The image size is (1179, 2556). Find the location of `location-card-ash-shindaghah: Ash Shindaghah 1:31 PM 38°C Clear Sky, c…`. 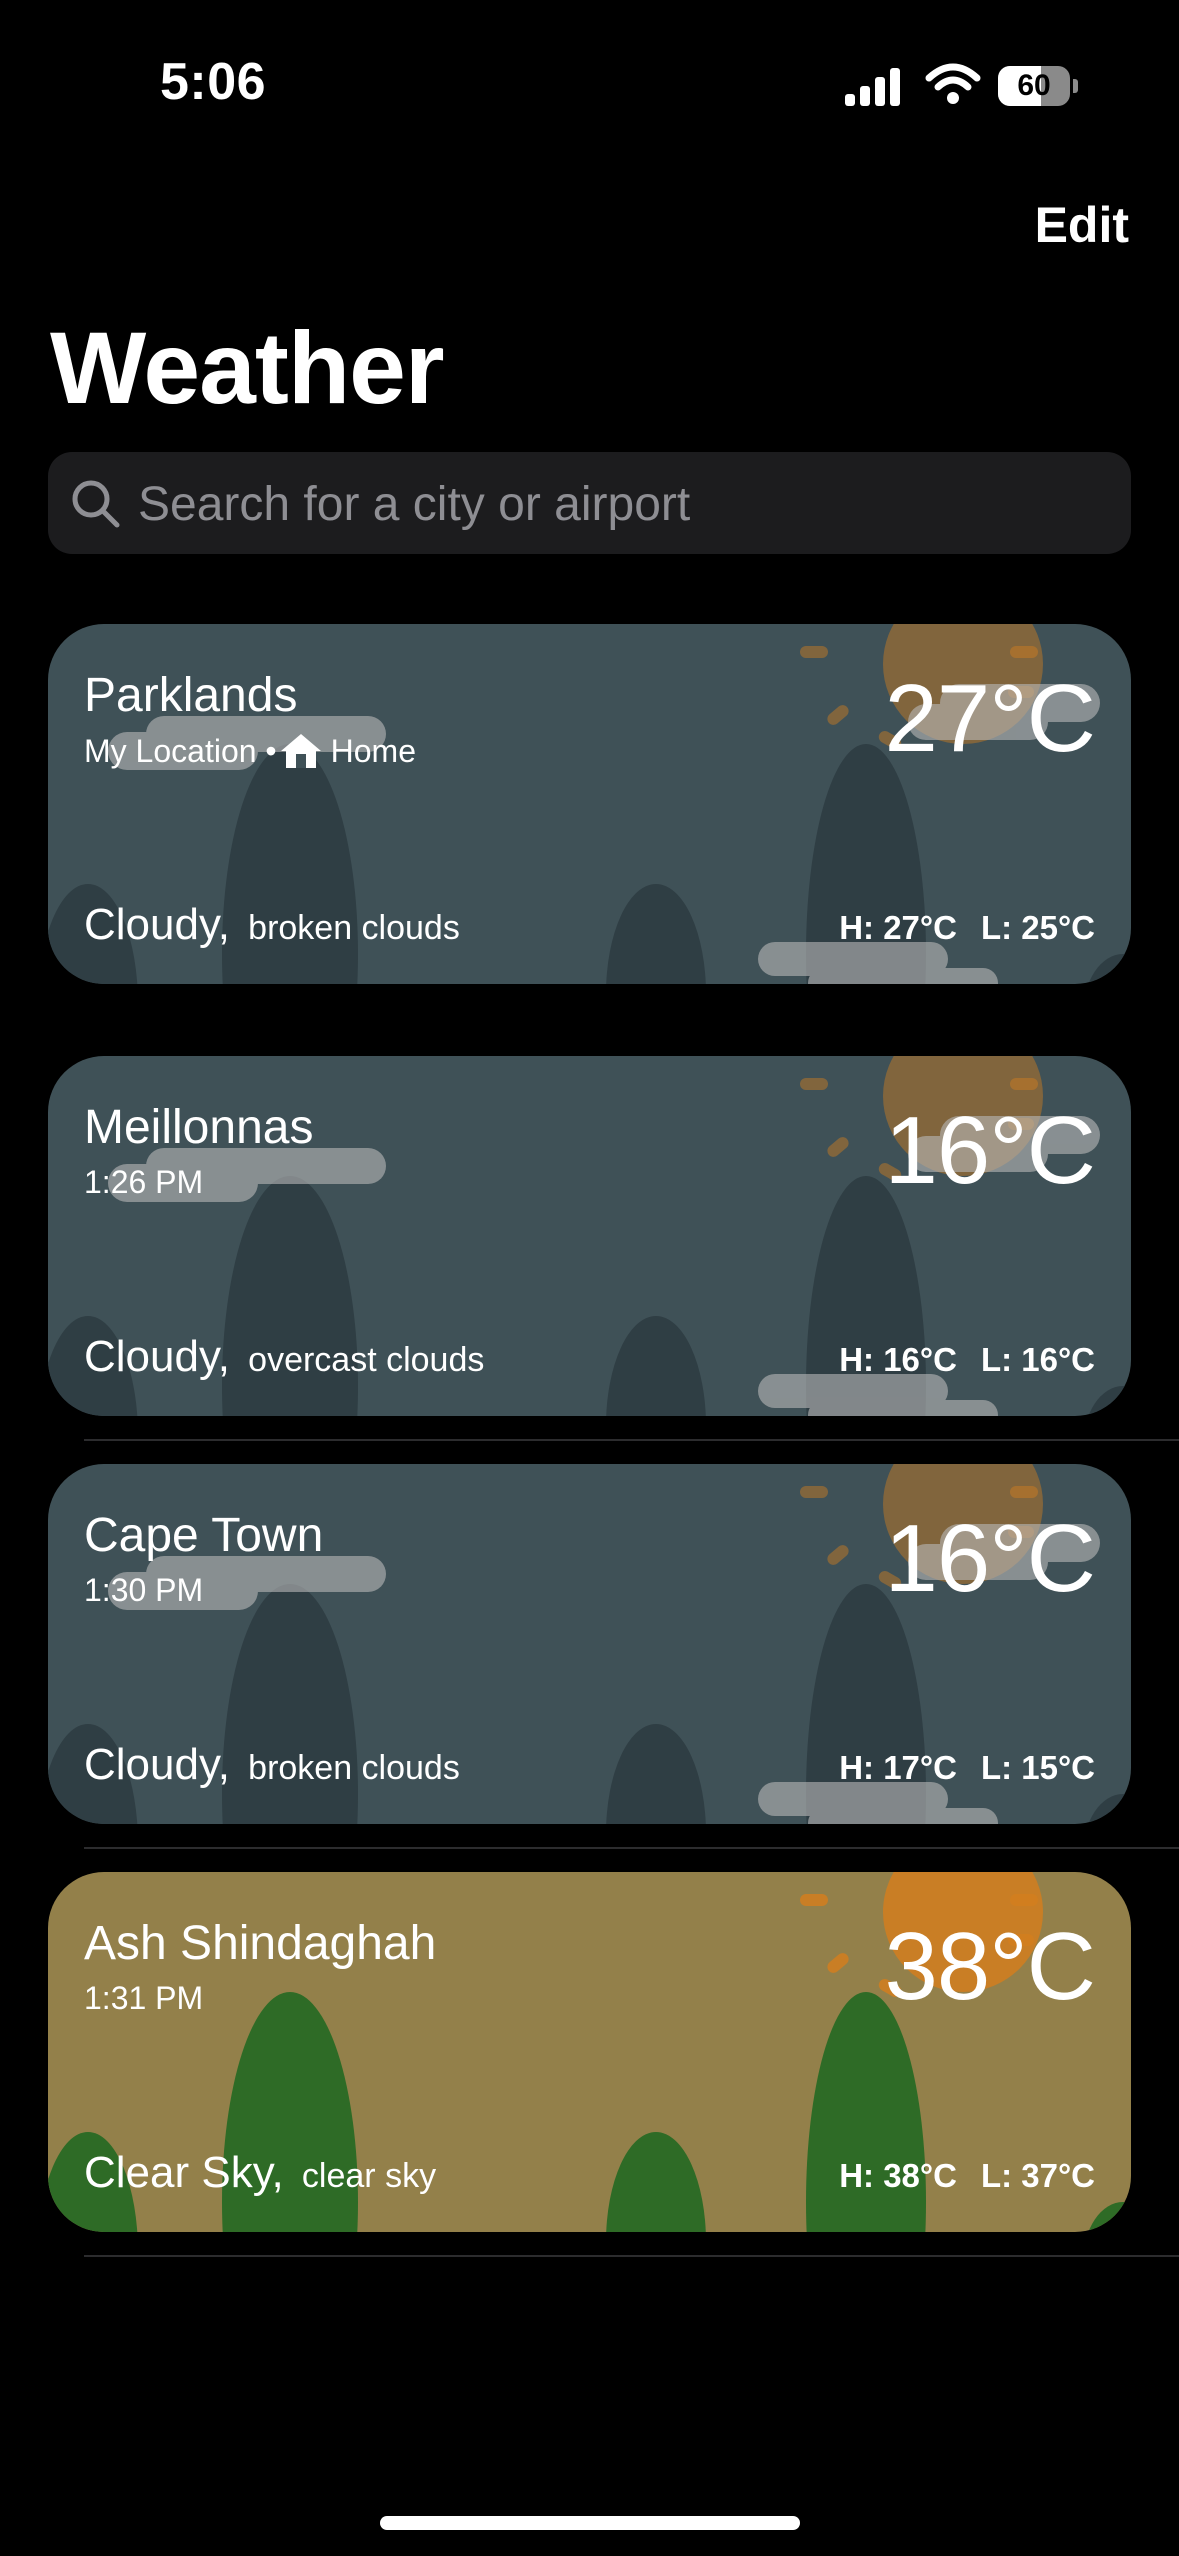

location-card-ash-shindaghah: Ash Shindaghah 1:31 PM 38°C Clear Sky, c… is located at coordinates (589, 2052).